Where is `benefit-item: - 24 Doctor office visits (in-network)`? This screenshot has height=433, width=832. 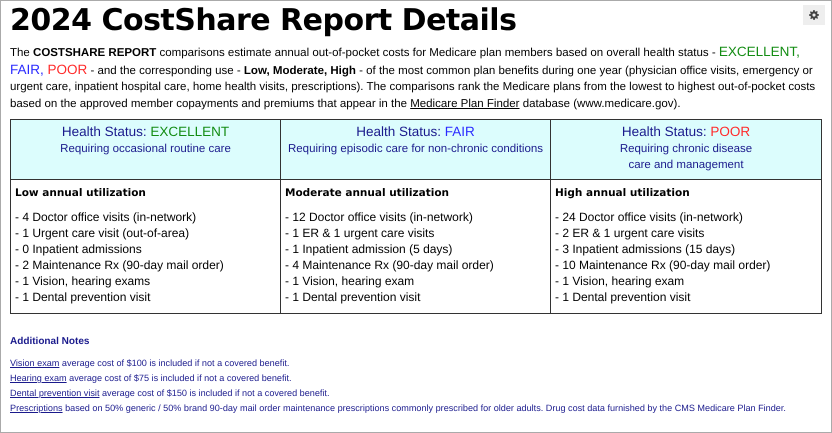
benefit-item: - 24 Doctor office visits (in-network) is located at coordinates (649, 217).